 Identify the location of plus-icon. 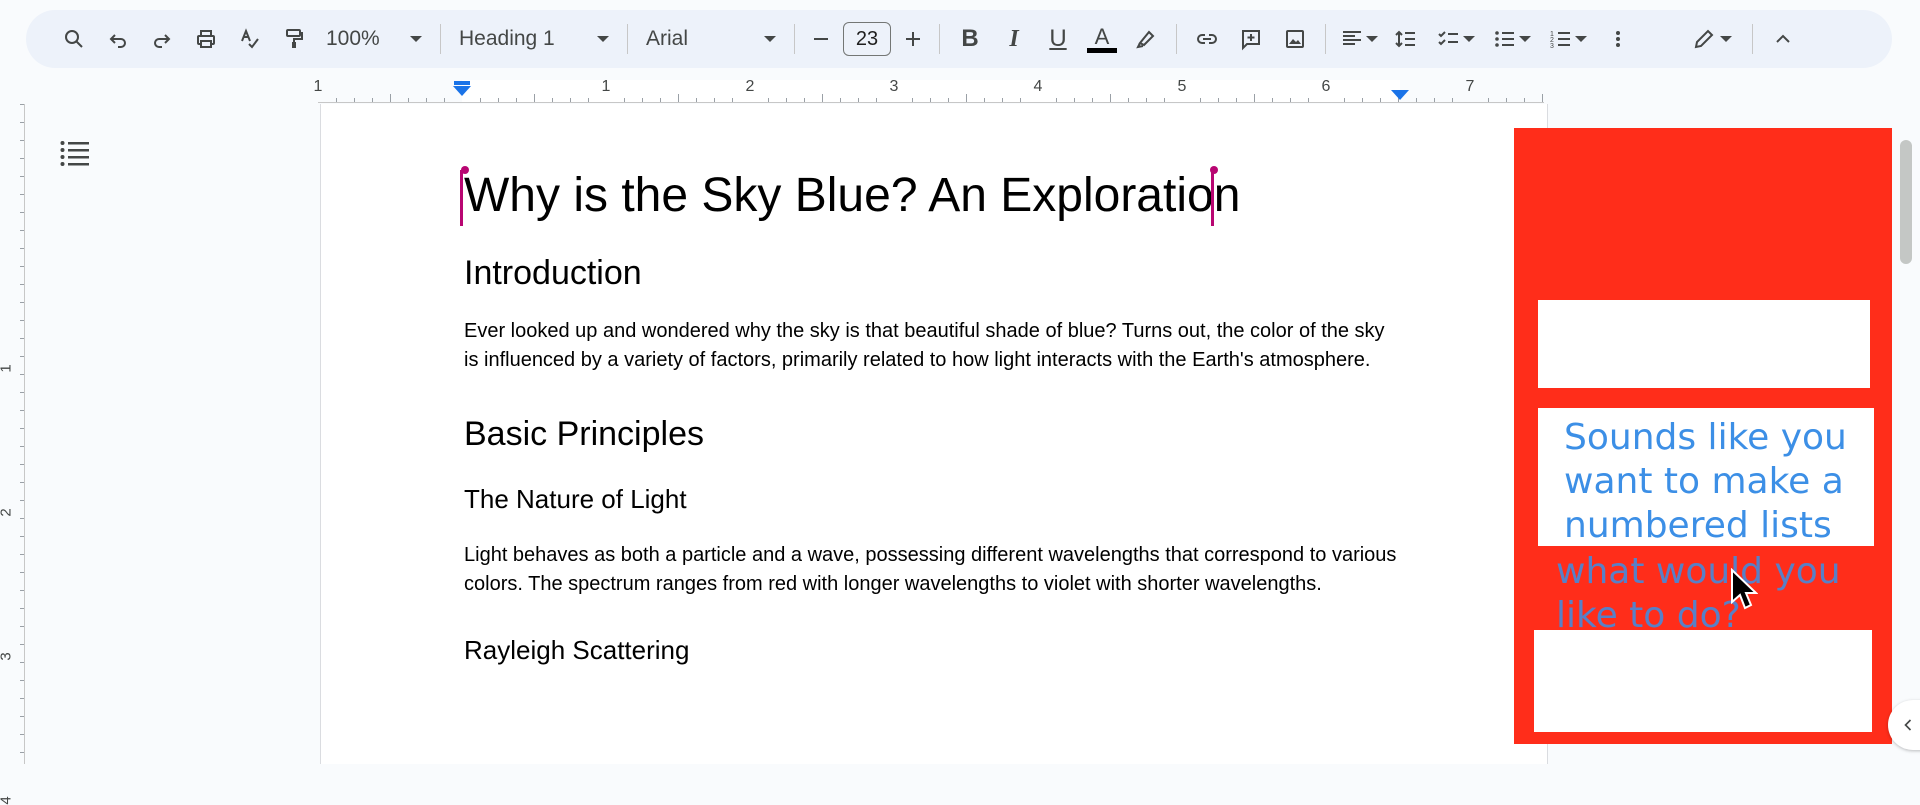
(913, 39).